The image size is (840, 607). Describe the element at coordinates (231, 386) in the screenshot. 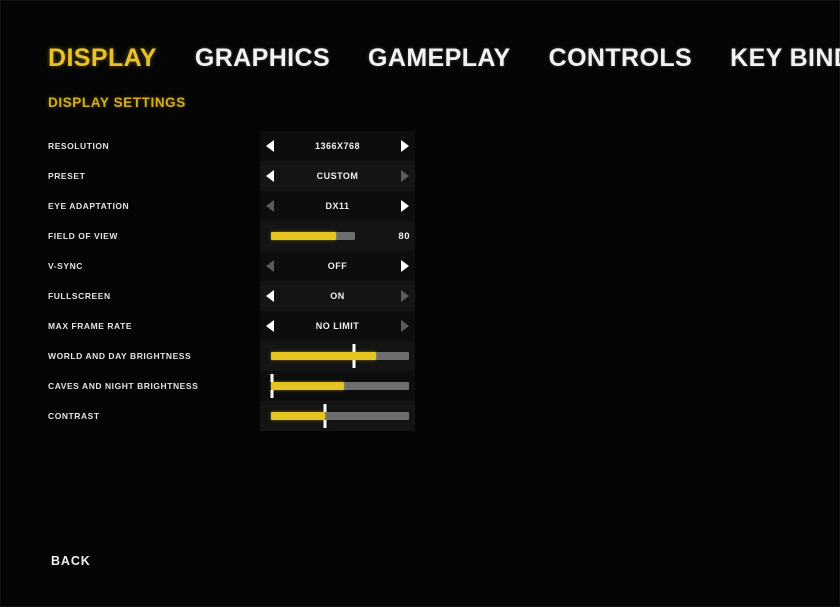

I see `setting-row-caves-and-night-brightness: CAVES AND NIGHT BRIGHTNESS` at that location.